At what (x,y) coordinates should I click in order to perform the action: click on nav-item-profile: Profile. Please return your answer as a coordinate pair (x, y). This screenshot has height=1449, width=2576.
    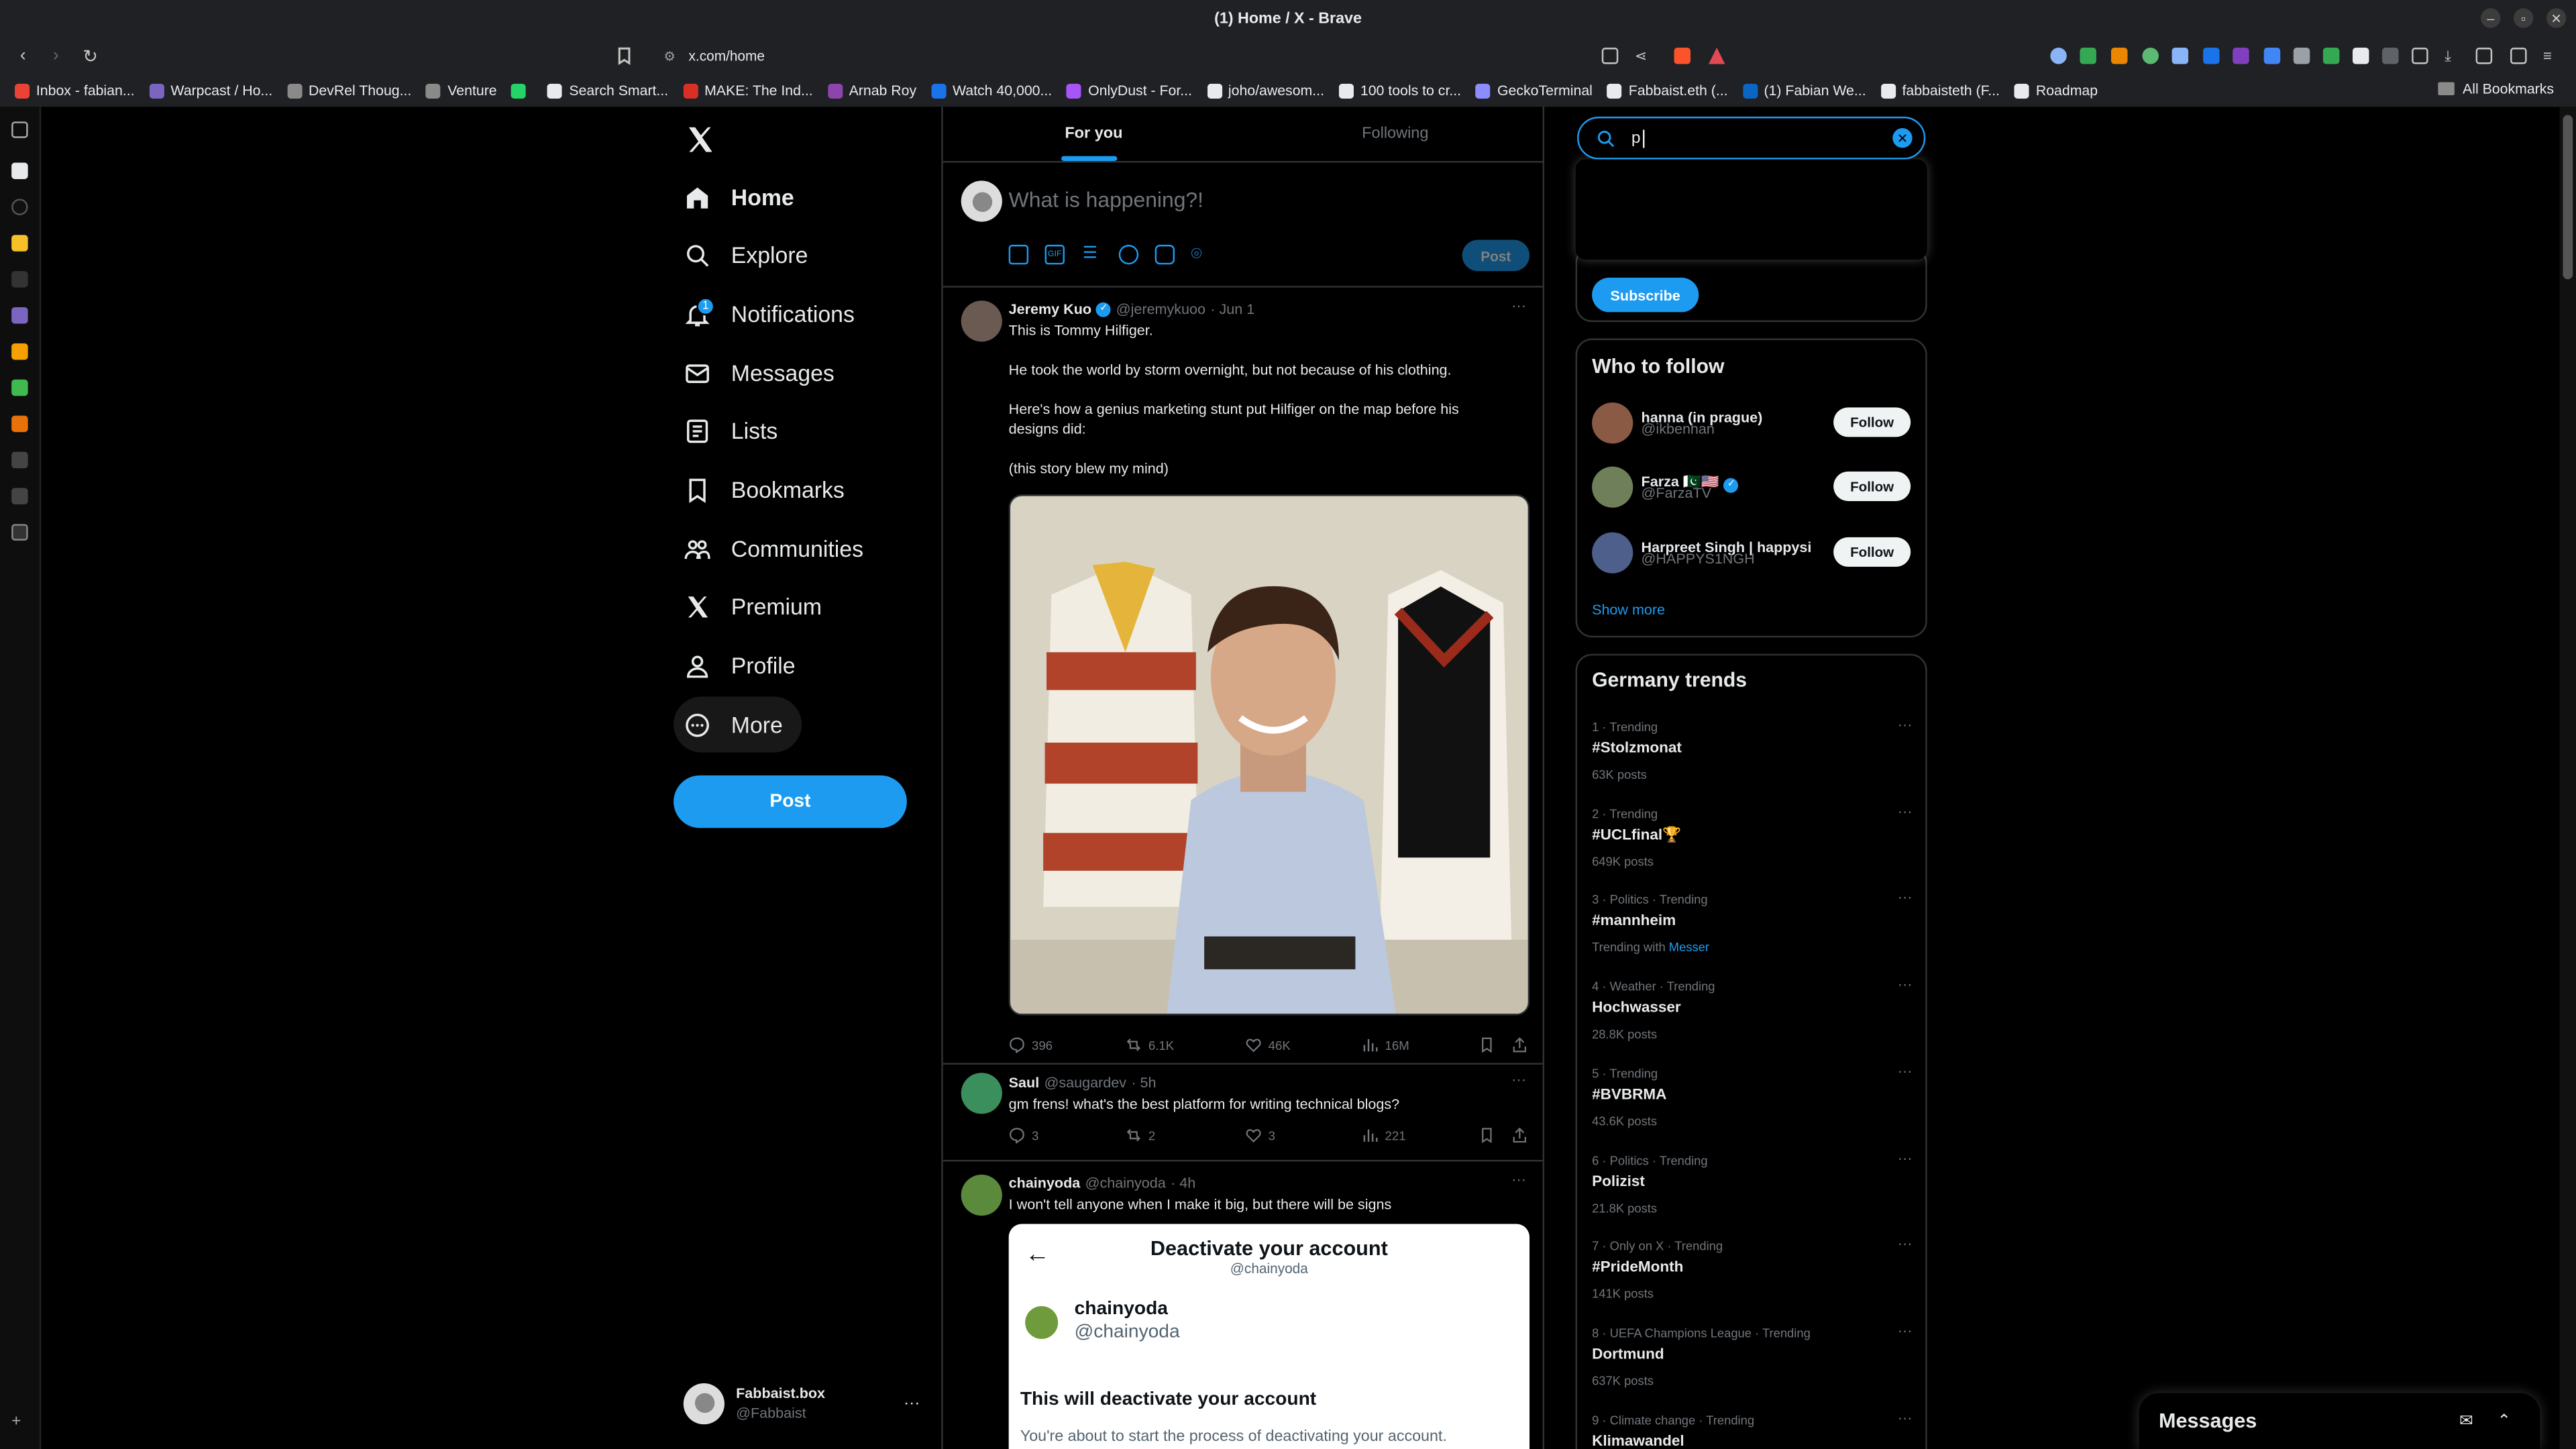
    Looking at the image, I should click on (744, 665).